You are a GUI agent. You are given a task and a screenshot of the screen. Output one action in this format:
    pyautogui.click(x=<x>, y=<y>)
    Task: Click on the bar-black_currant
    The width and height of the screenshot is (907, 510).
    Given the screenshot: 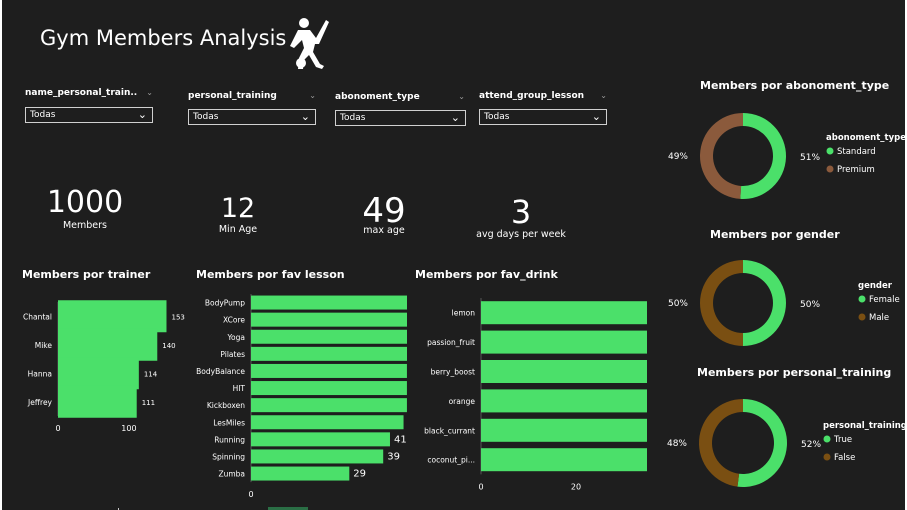 What is the action you would take?
    pyautogui.click(x=564, y=430)
    